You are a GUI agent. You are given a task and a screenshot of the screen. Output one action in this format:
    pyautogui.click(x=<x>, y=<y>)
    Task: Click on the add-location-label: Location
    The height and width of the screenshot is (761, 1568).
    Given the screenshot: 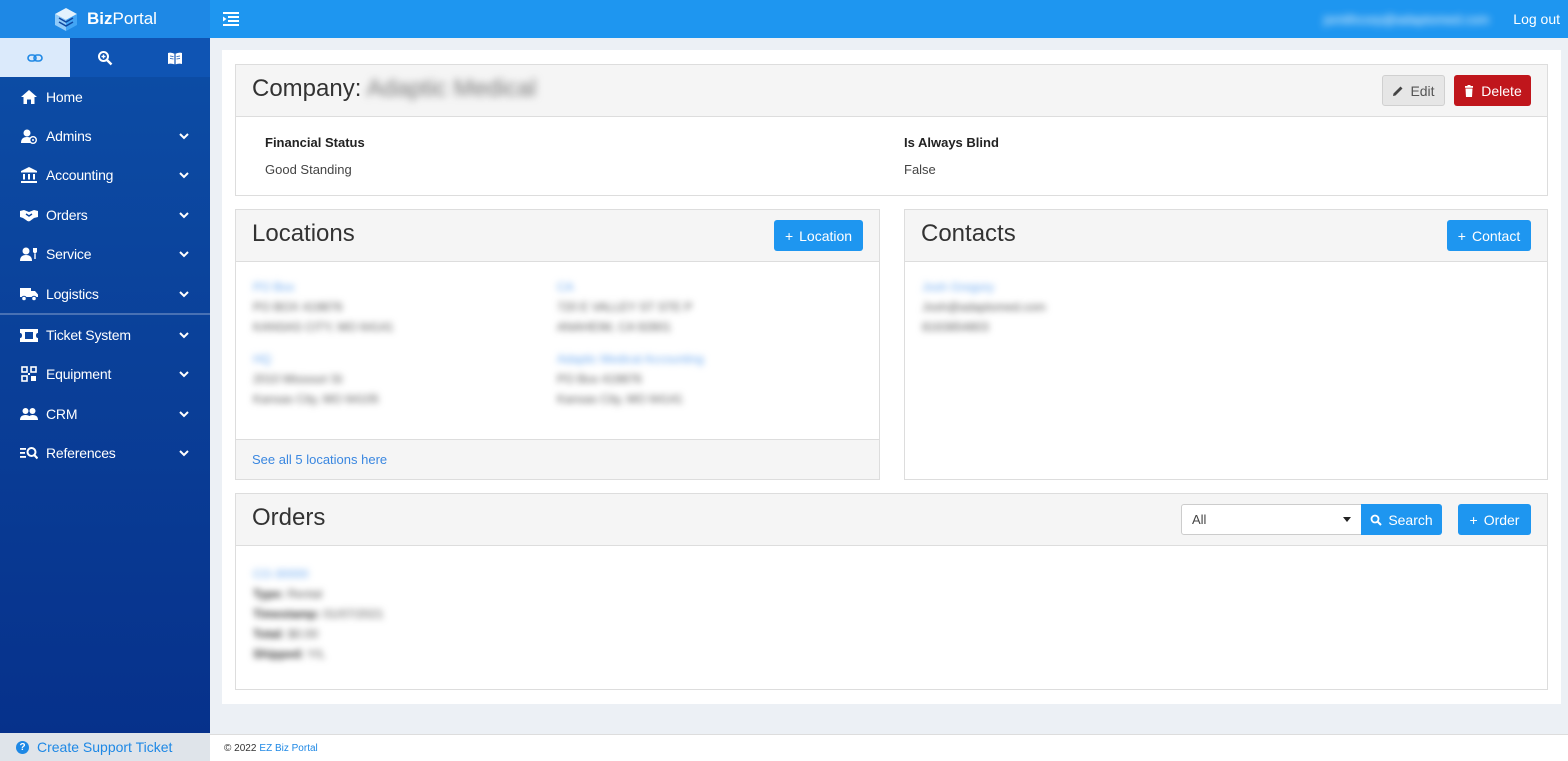 What is the action you would take?
    pyautogui.click(x=826, y=235)
    